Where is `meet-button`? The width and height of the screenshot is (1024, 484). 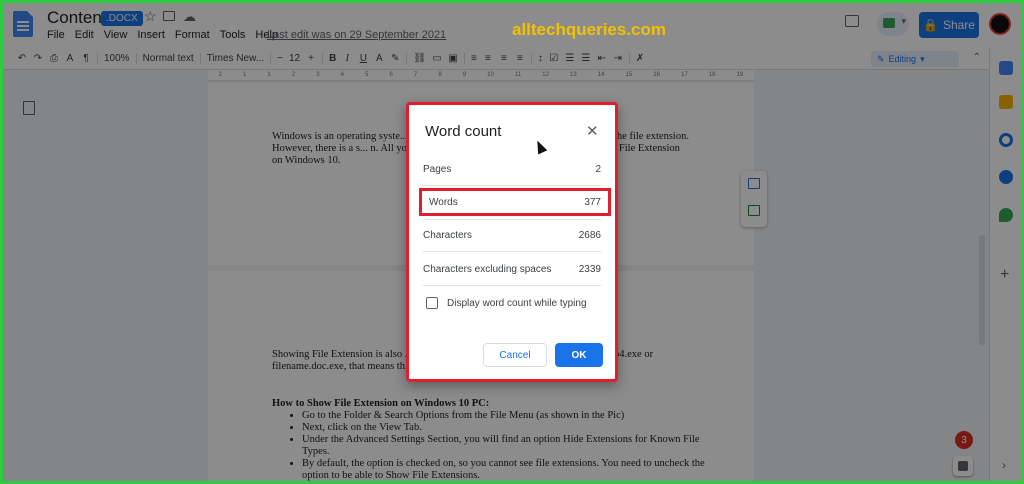 meet-button is located at coordinates (893, 24).